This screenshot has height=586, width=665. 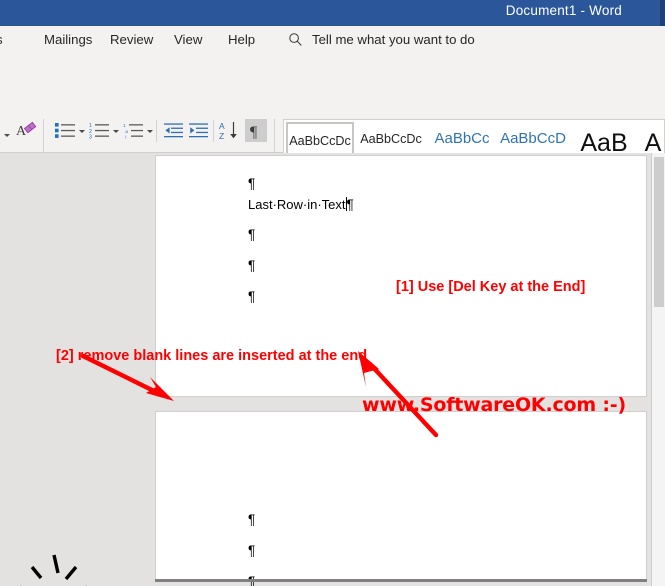 I want to click on font-size-caret-icon, so click(x=7, y=135).